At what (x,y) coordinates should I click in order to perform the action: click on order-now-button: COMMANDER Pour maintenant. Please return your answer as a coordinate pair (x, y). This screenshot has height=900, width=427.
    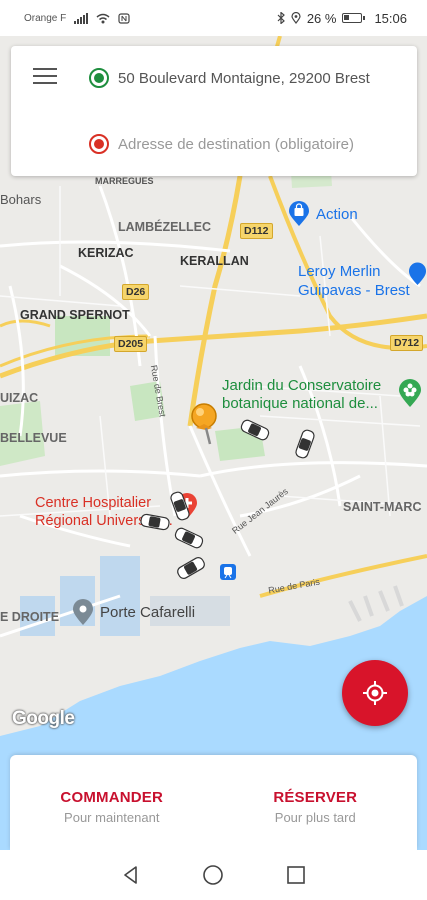
    Looking at the image, I should click on (112, 802).